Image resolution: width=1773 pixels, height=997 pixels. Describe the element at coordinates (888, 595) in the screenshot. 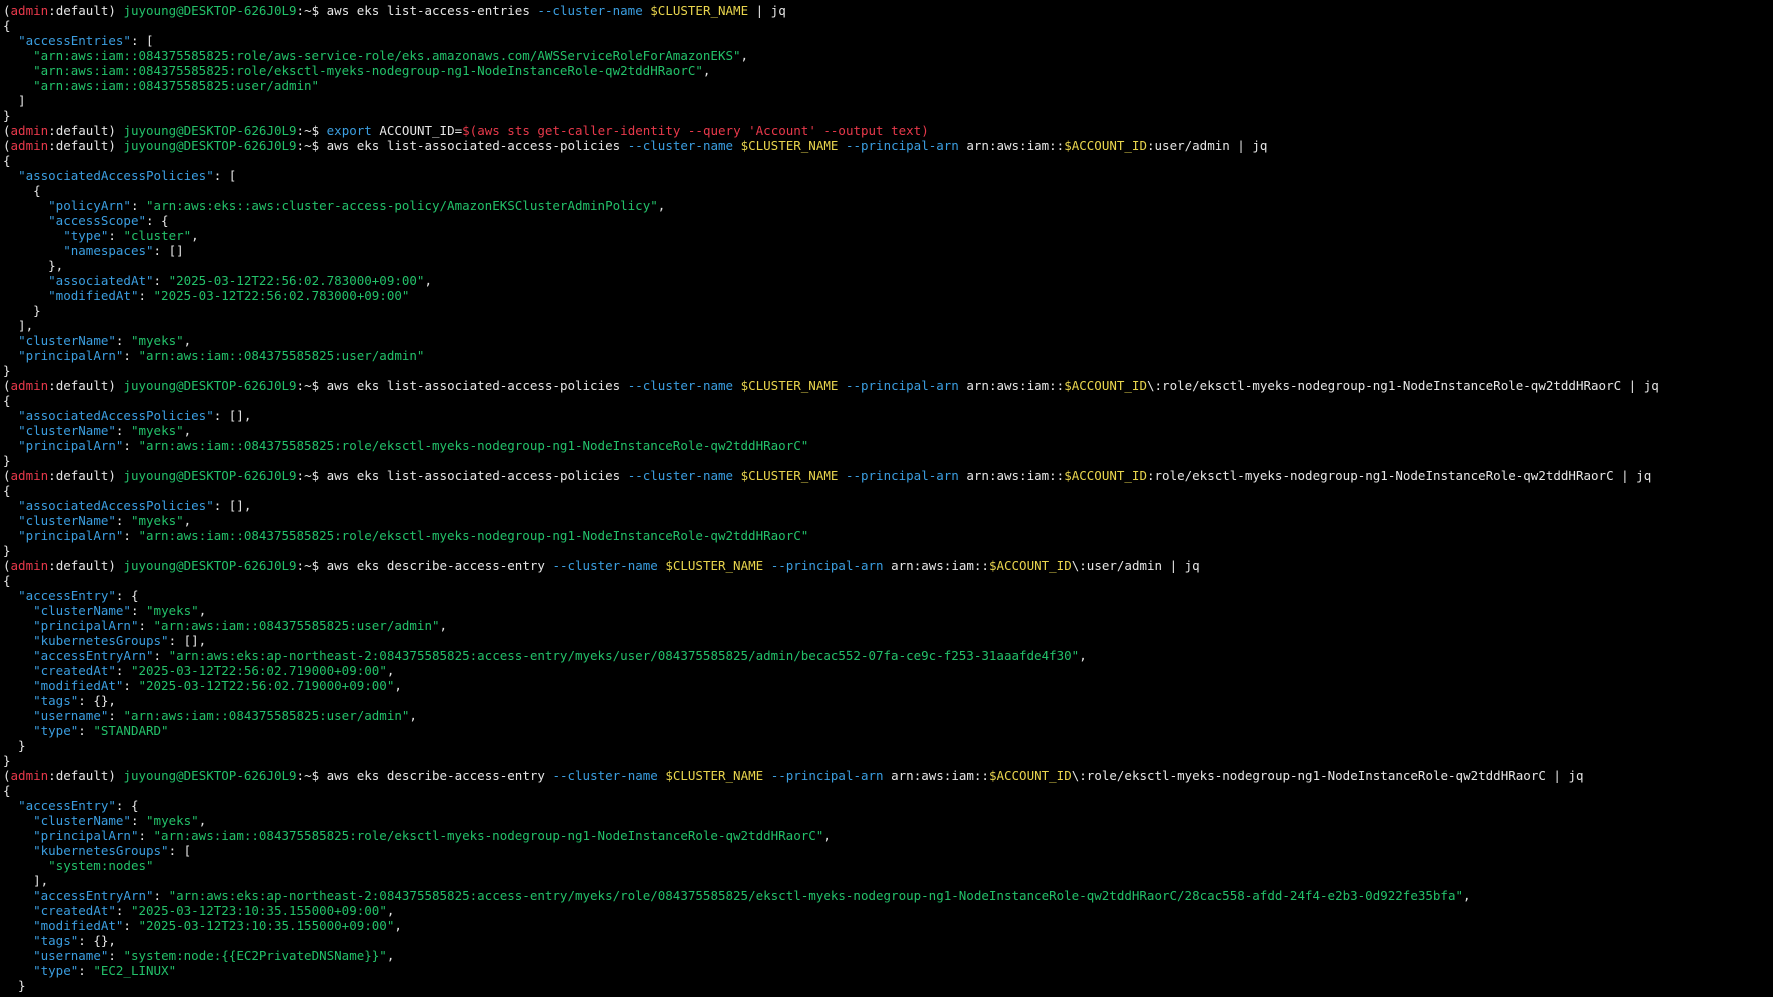

I see `output-line: "accessEntry": {` at that location.